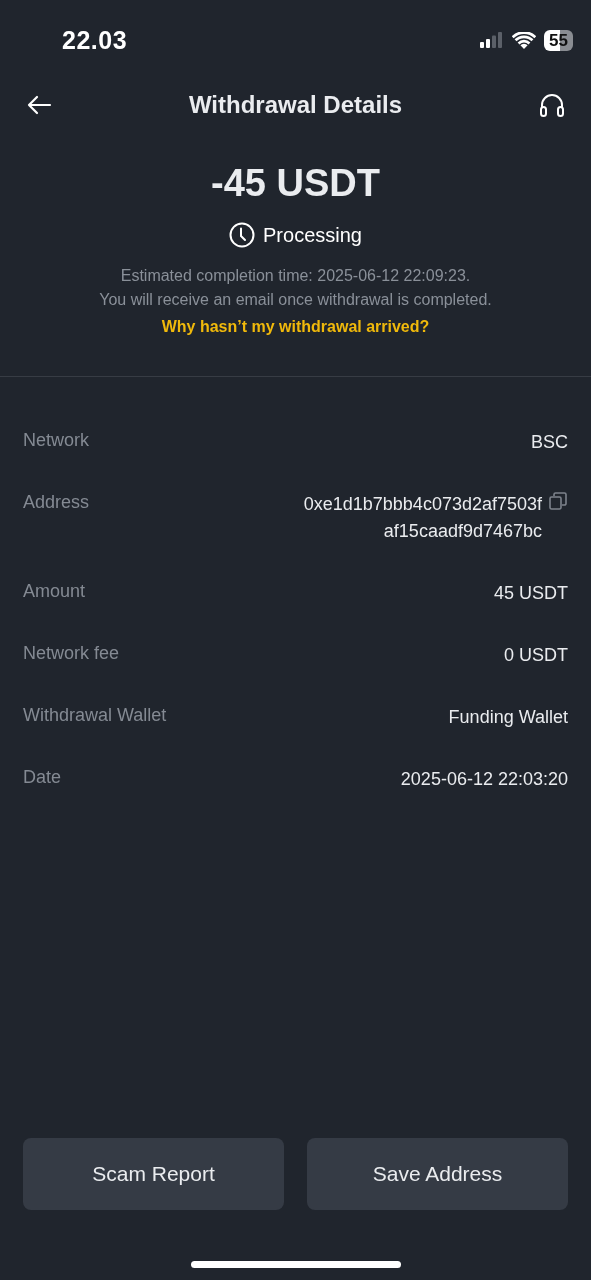 This screenshot has height=1280, width=591. What do you see at coordinates (558, 501) in the screenshot?
I see `copy-icon` at bounding box center [558, 501].